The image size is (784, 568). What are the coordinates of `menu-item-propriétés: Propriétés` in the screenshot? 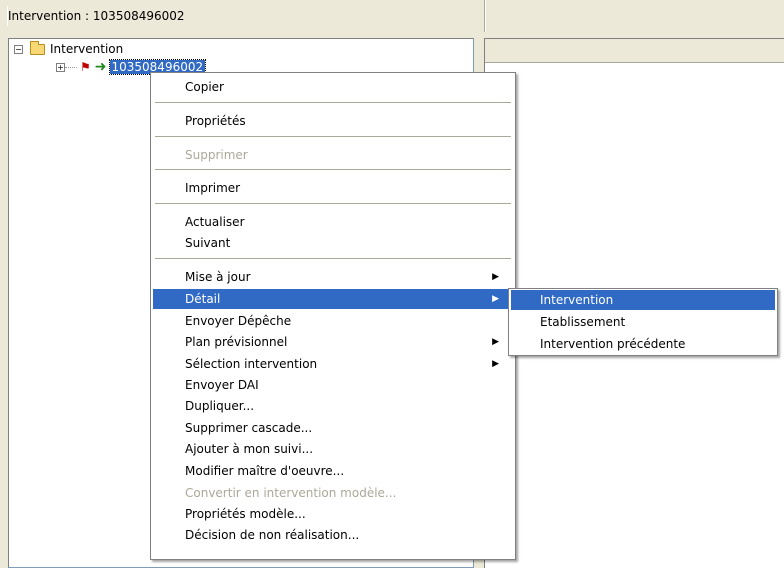 It's located at (333, 121).